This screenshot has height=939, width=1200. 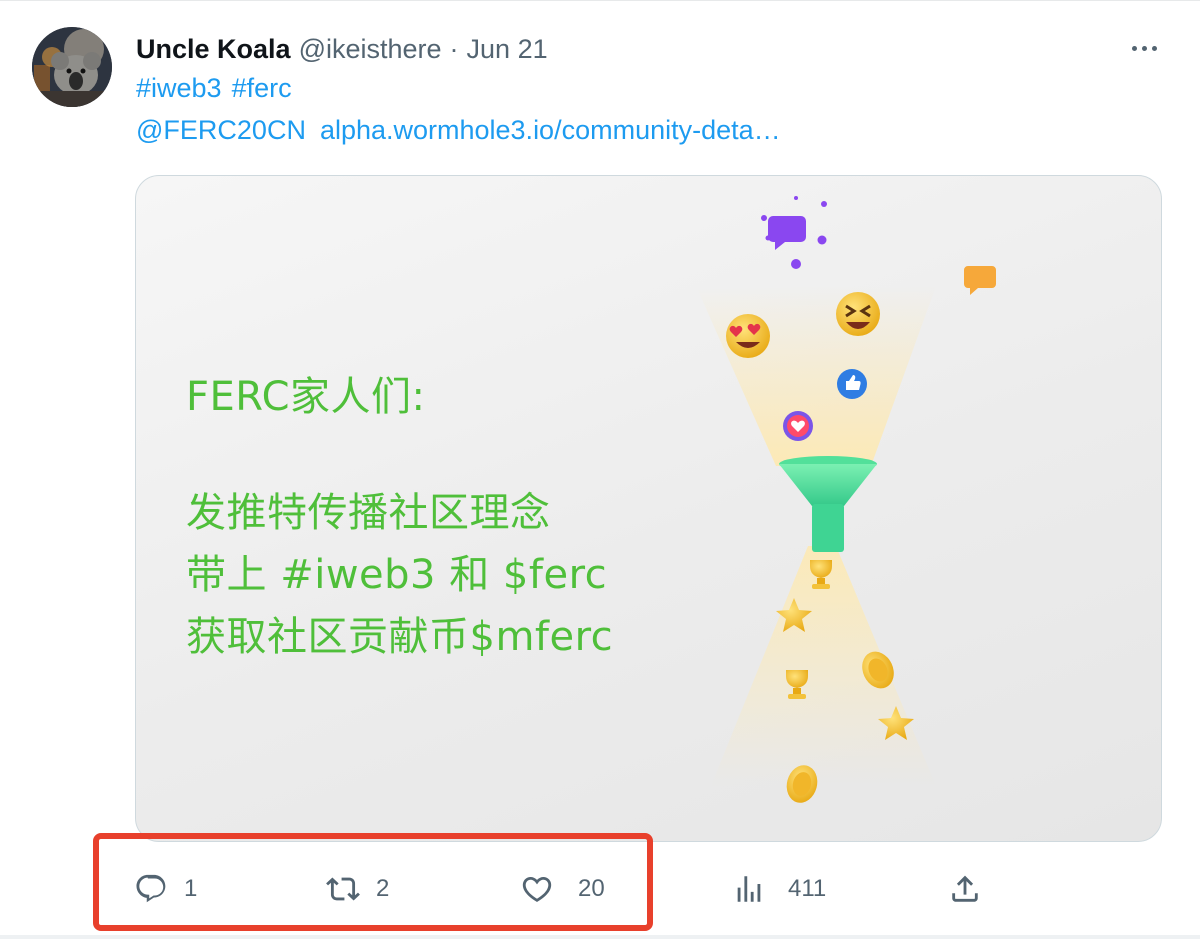 I want to click on like-button: 20, so click(x=562, y=889).